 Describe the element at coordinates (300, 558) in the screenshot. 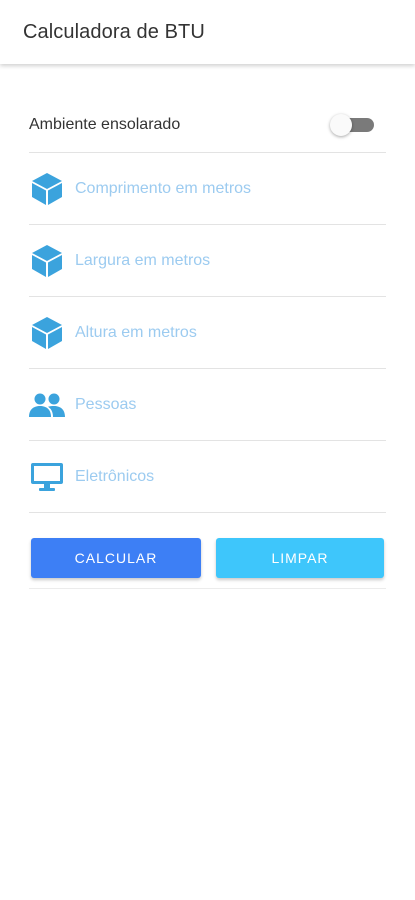

I see `clear-button: LIMPAR` at that location.